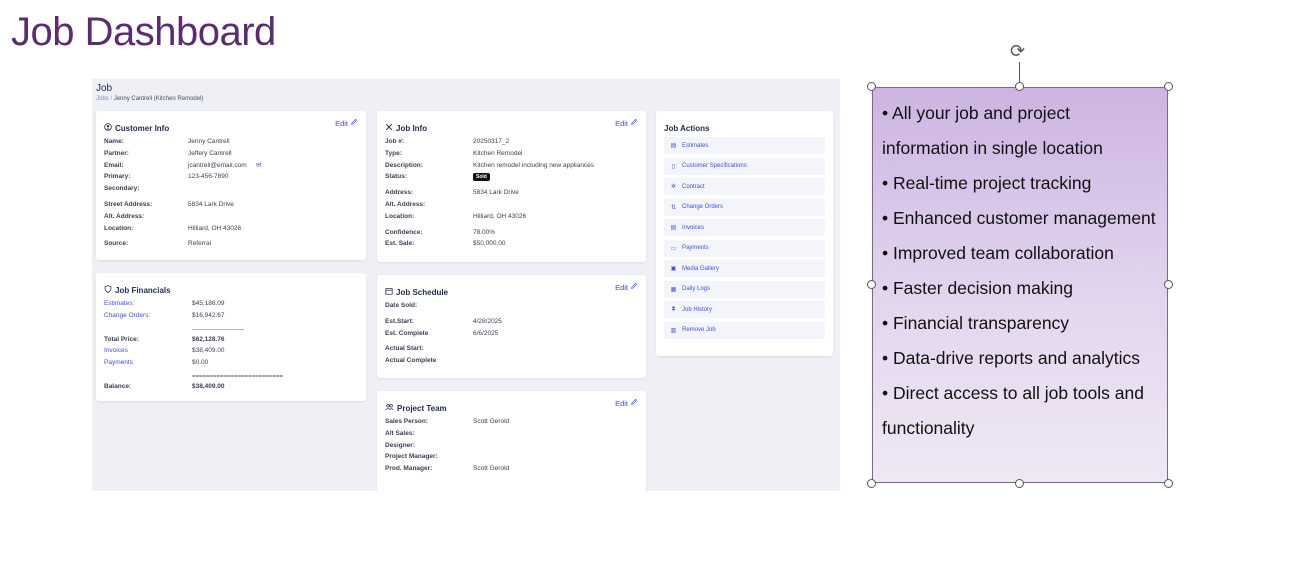 The width and height of the screenshot is (1301, 569). Describe the element at coordinates (119, 304) in the screenshot. I see `field-link: Estimates:` at that location.